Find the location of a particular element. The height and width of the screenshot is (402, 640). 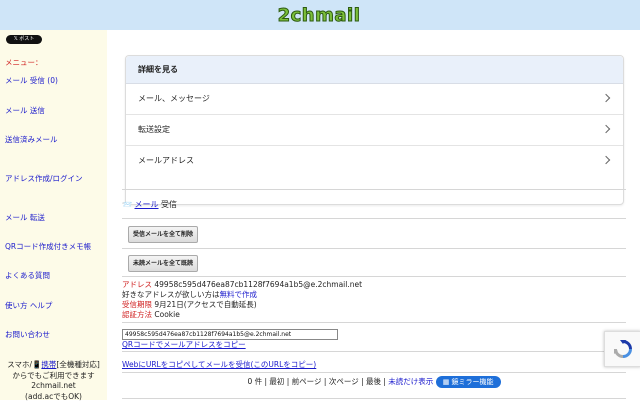

inbox-mail-link: メール is located at coordinates (147, 204).